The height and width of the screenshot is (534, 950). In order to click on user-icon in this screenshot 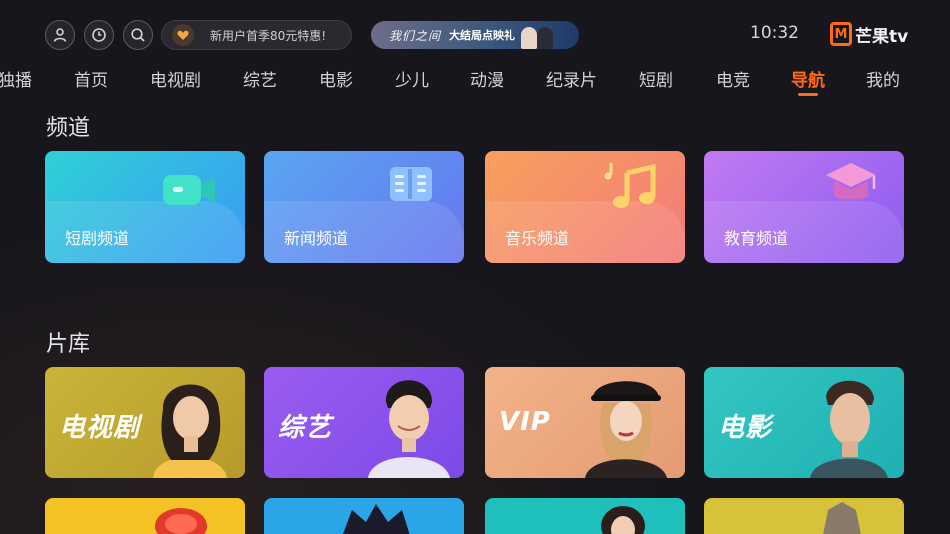, I will do `click(60, 35)`.